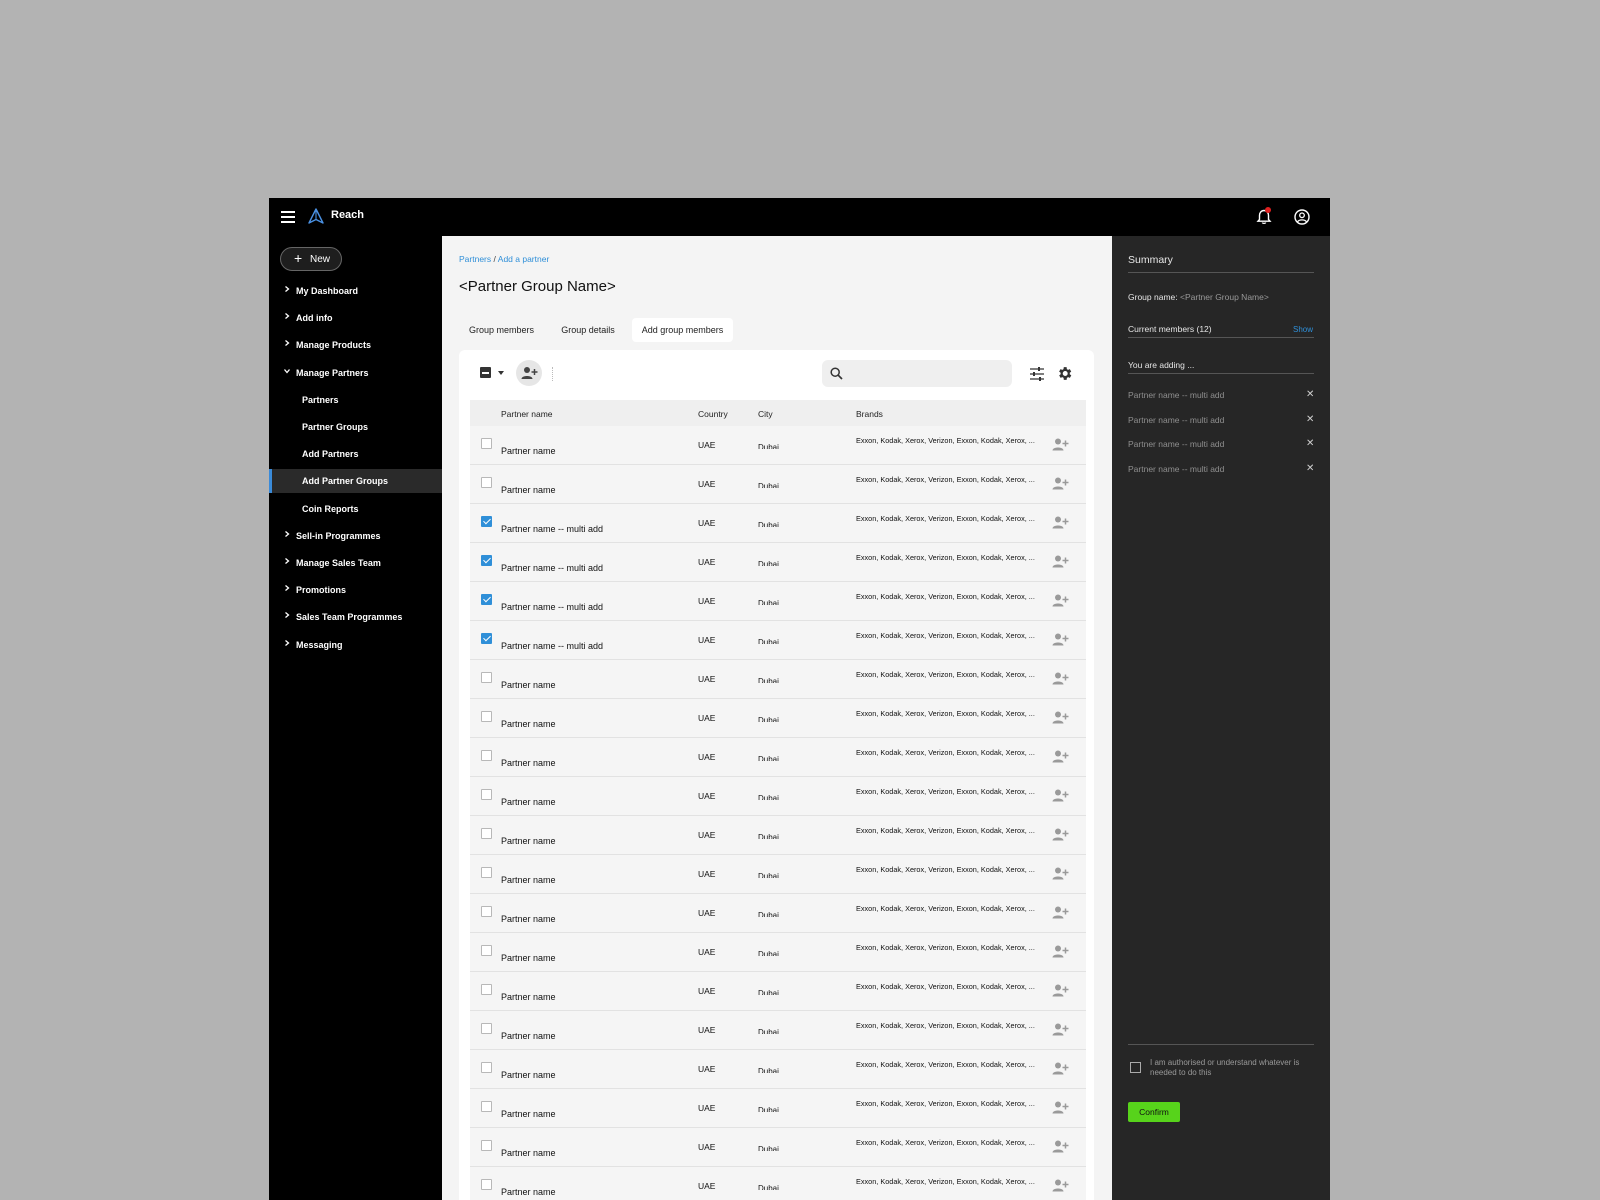 Image resolution: width=1600 pixels, height=1200 pixels. What do you see at coordinates (869, 414) in the screenshot?
I see `column-header-brands: Brands` at bounding box center [869, 414].